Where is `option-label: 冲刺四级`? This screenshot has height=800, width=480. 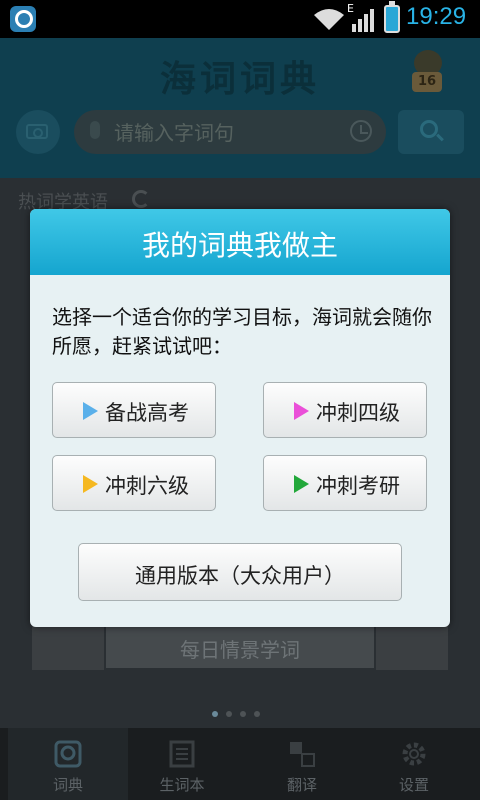
option-label: 冲刺四级 is located at coordinates (358, 413).